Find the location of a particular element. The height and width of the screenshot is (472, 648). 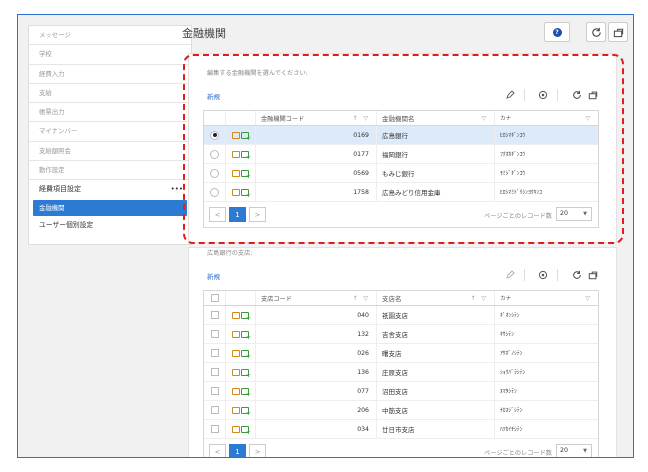

sidebar-group-label: 経費項目設定 is located at coordinates (60, 189).